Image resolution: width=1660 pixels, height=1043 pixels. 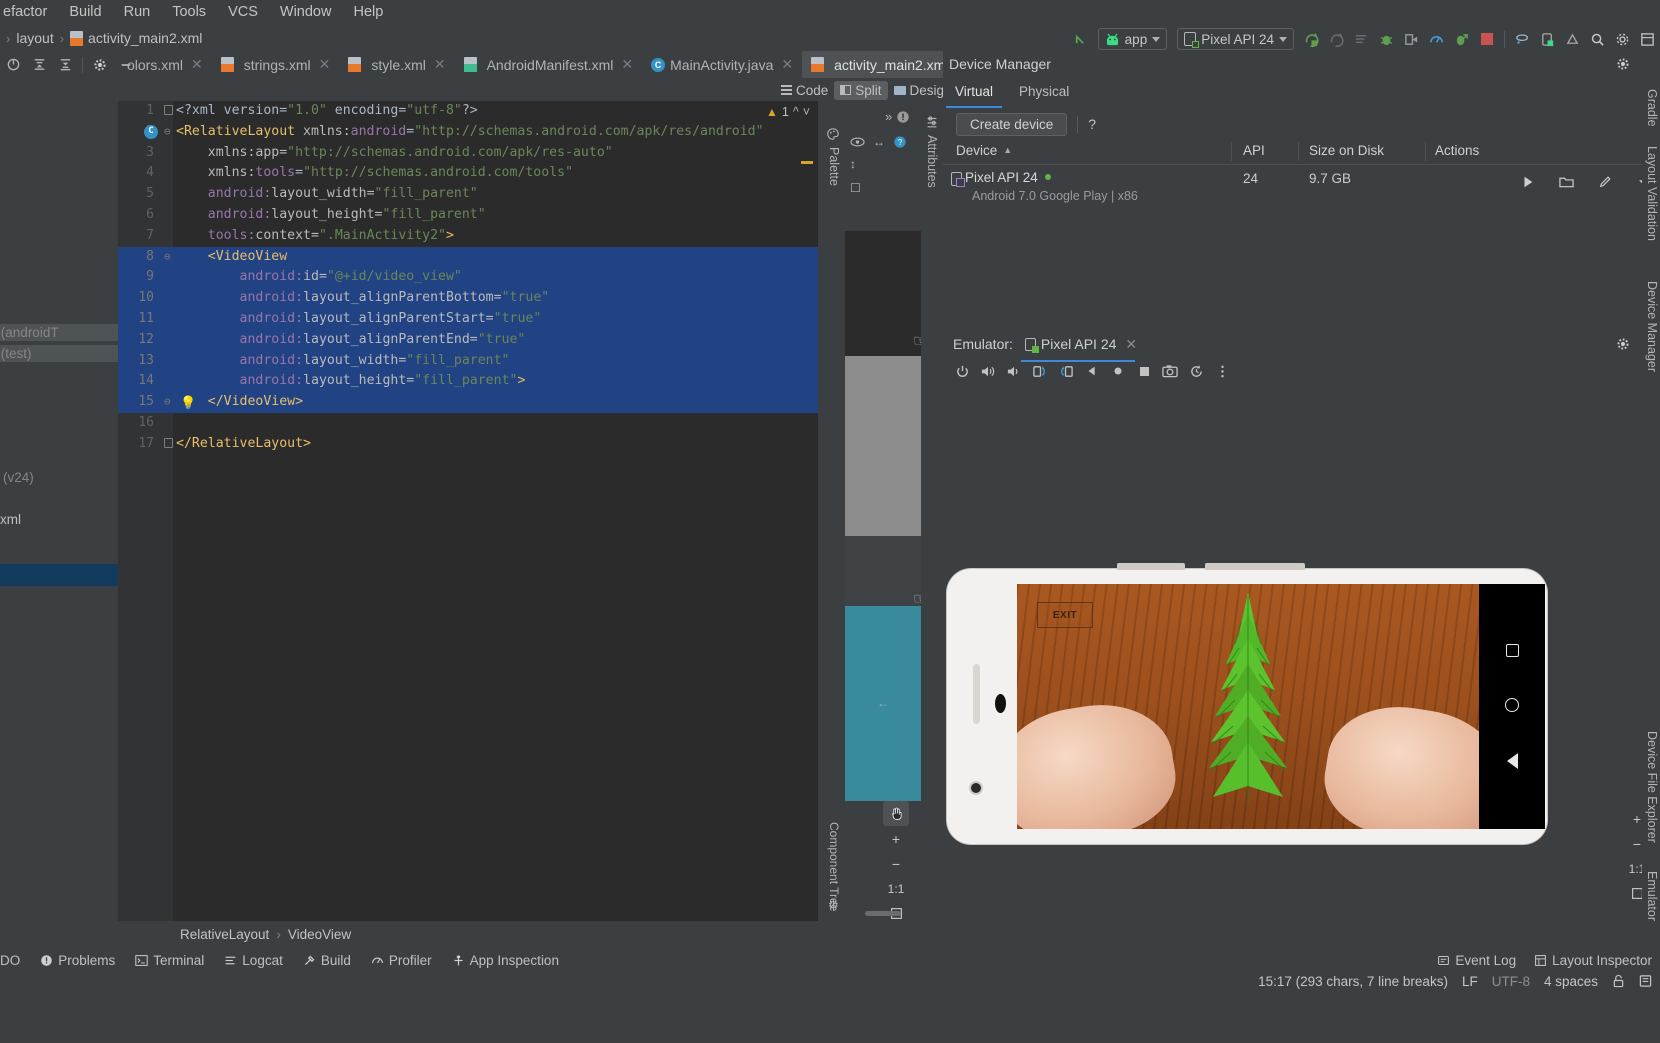 What do you see at coordinates (165, 64) in the screenshot?
I see `tab-colors-xml: olors.xml ✕` at bounding box center [165, 64].